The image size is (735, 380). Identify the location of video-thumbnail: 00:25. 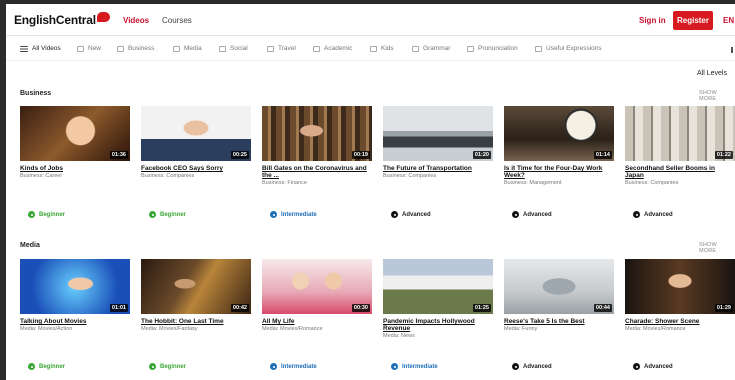
(196, 133).